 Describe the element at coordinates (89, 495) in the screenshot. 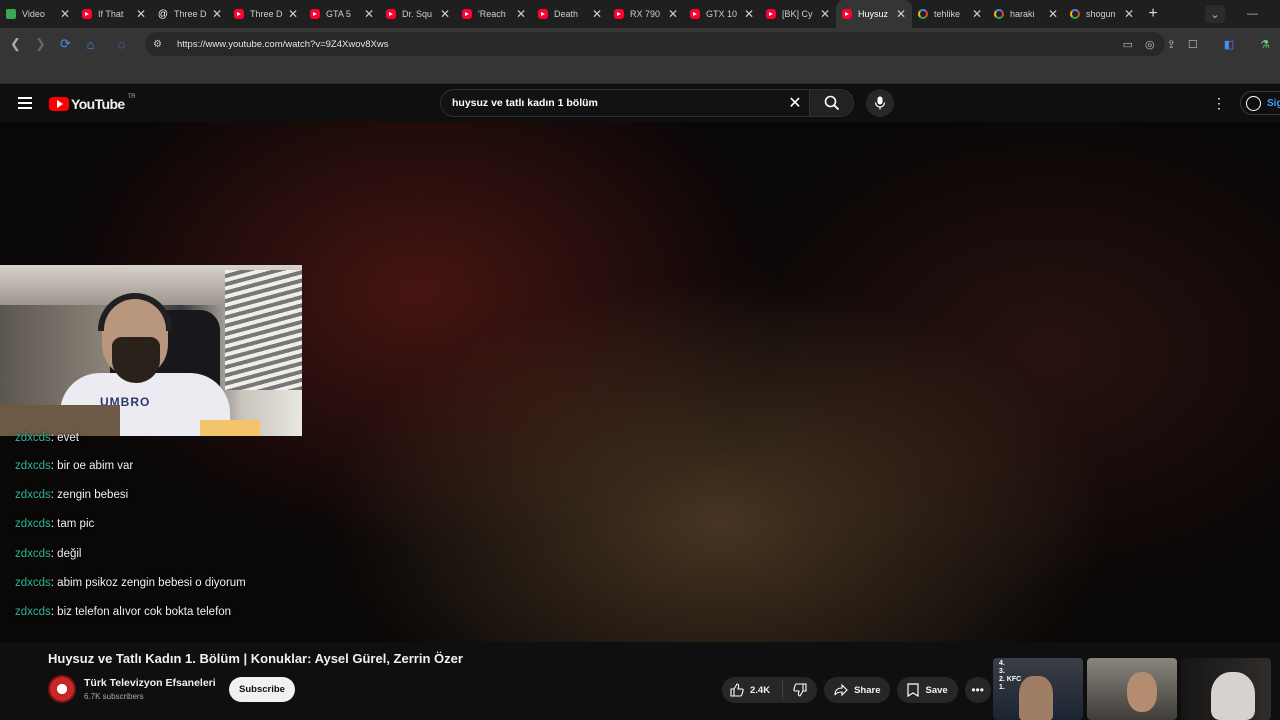

I see `chat-text: : zengin bebesi` at that location.